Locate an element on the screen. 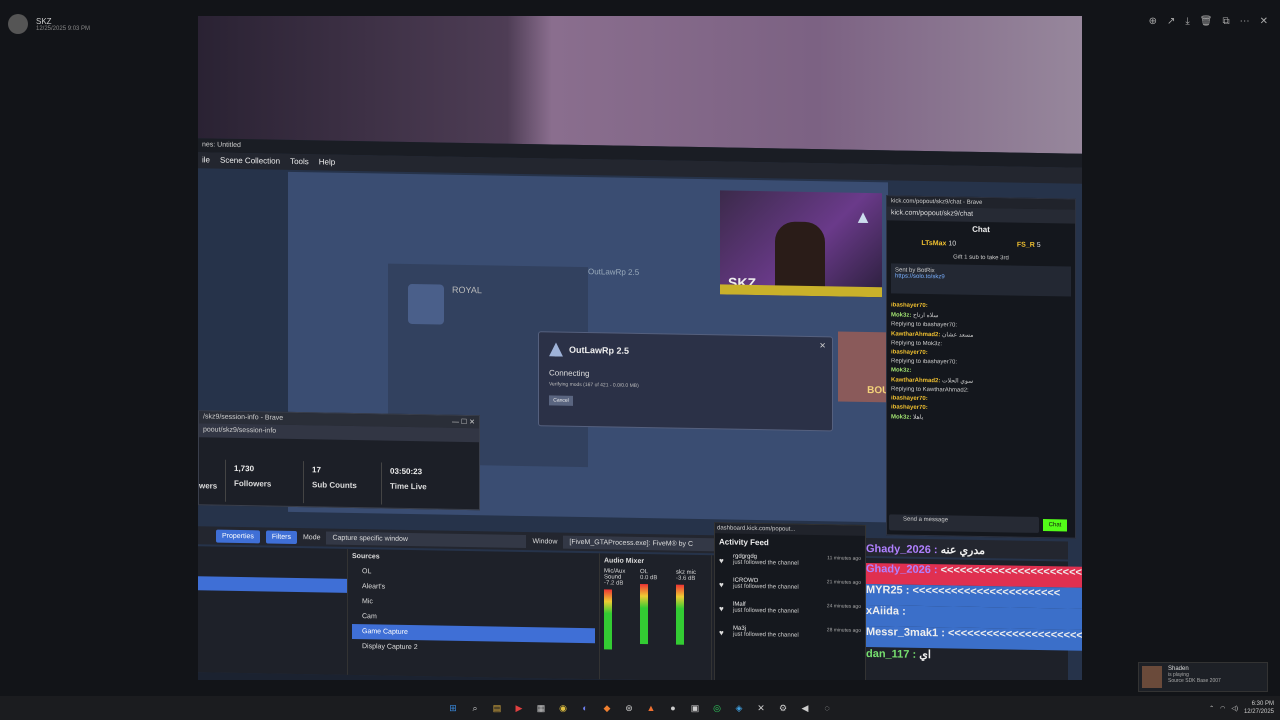 The height and width of the screenshot is (720, 1280). source-item: Display Capture 2 is located at coordinates (473, 648).